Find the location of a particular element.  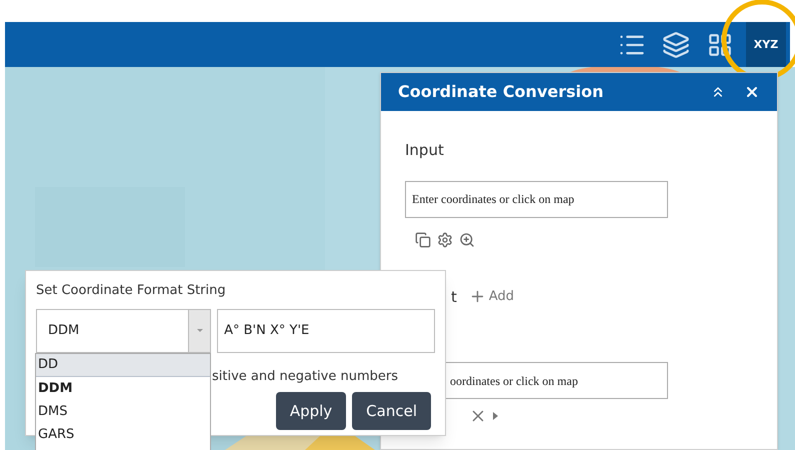

format-select: DDM is located at coordinates (124, 330).